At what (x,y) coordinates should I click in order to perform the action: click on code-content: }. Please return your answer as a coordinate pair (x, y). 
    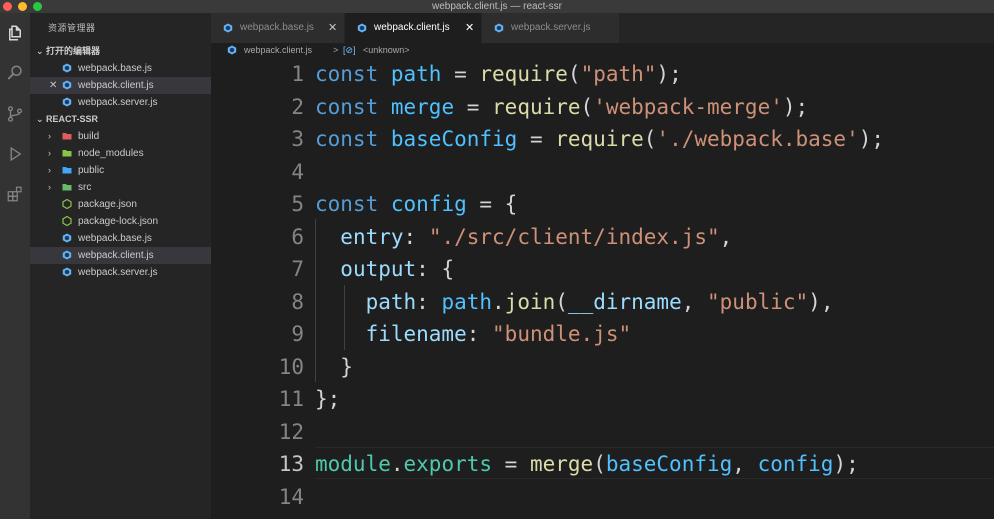
    Looking at the image, I should click on (334, 367).